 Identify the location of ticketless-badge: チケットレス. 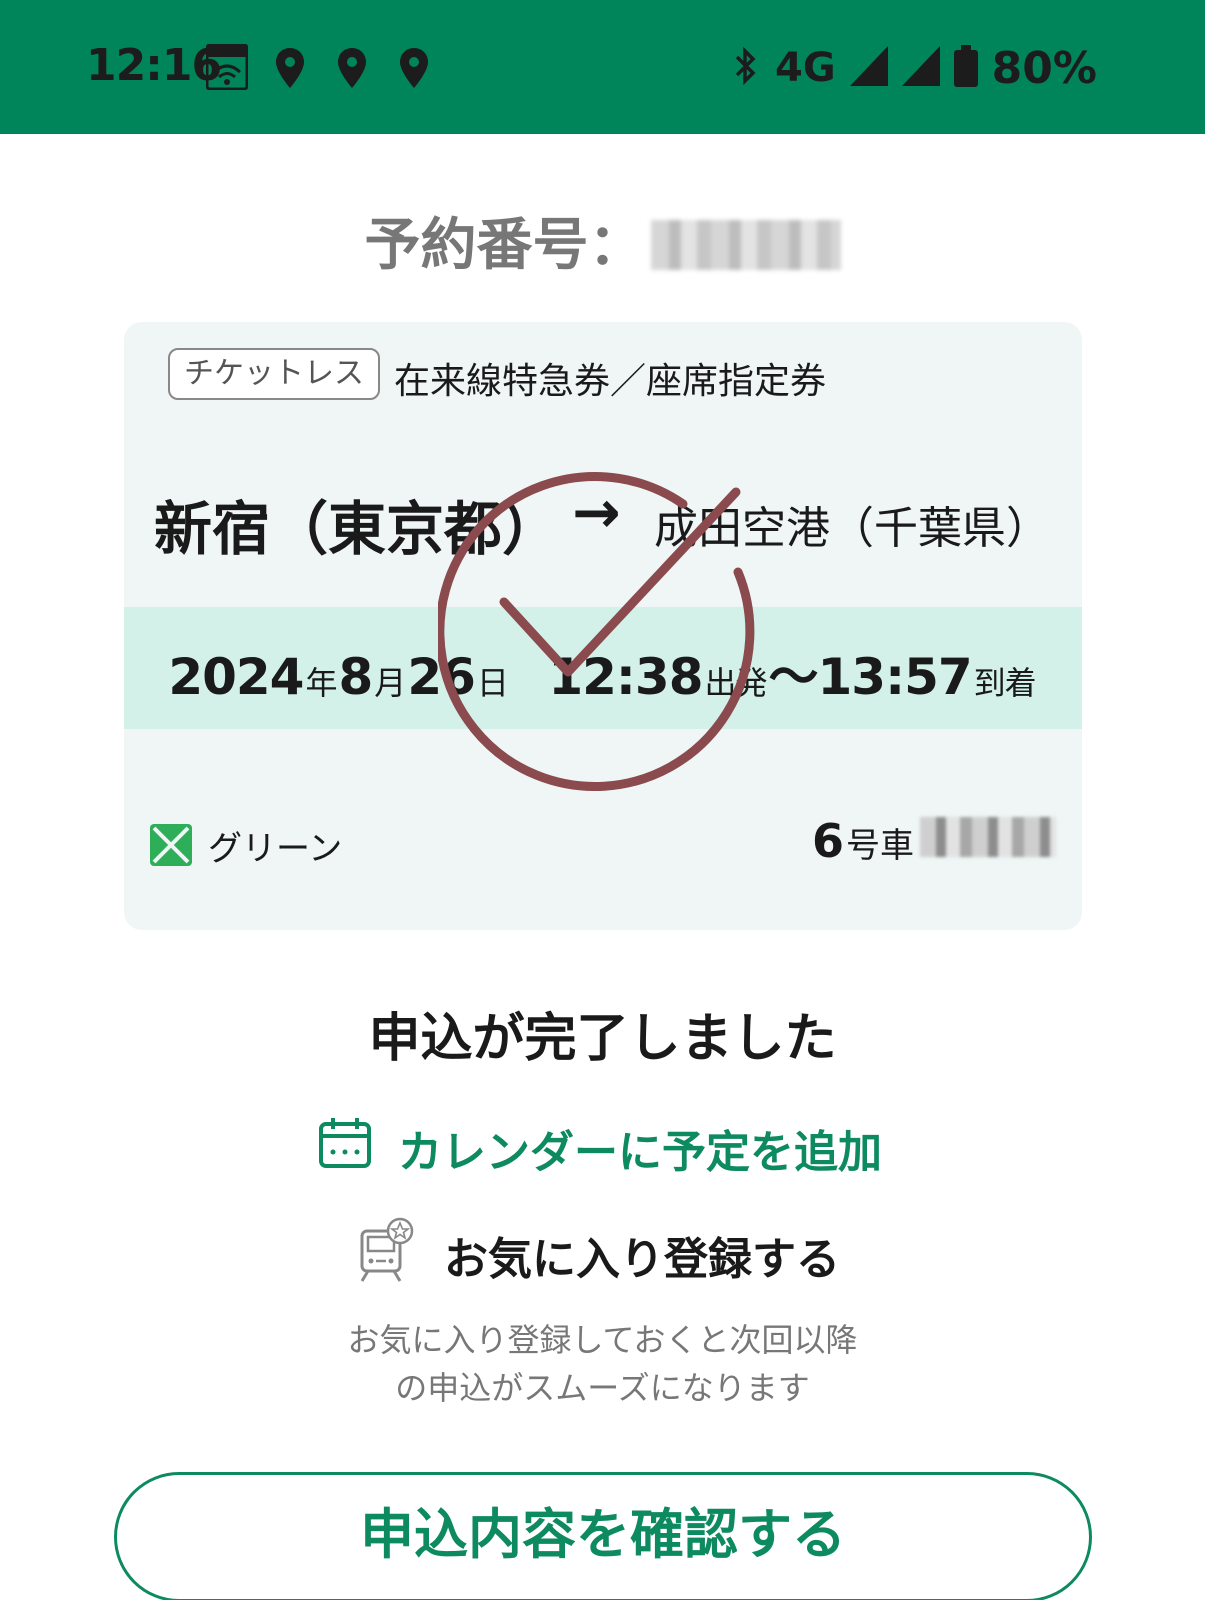
(274, 374).